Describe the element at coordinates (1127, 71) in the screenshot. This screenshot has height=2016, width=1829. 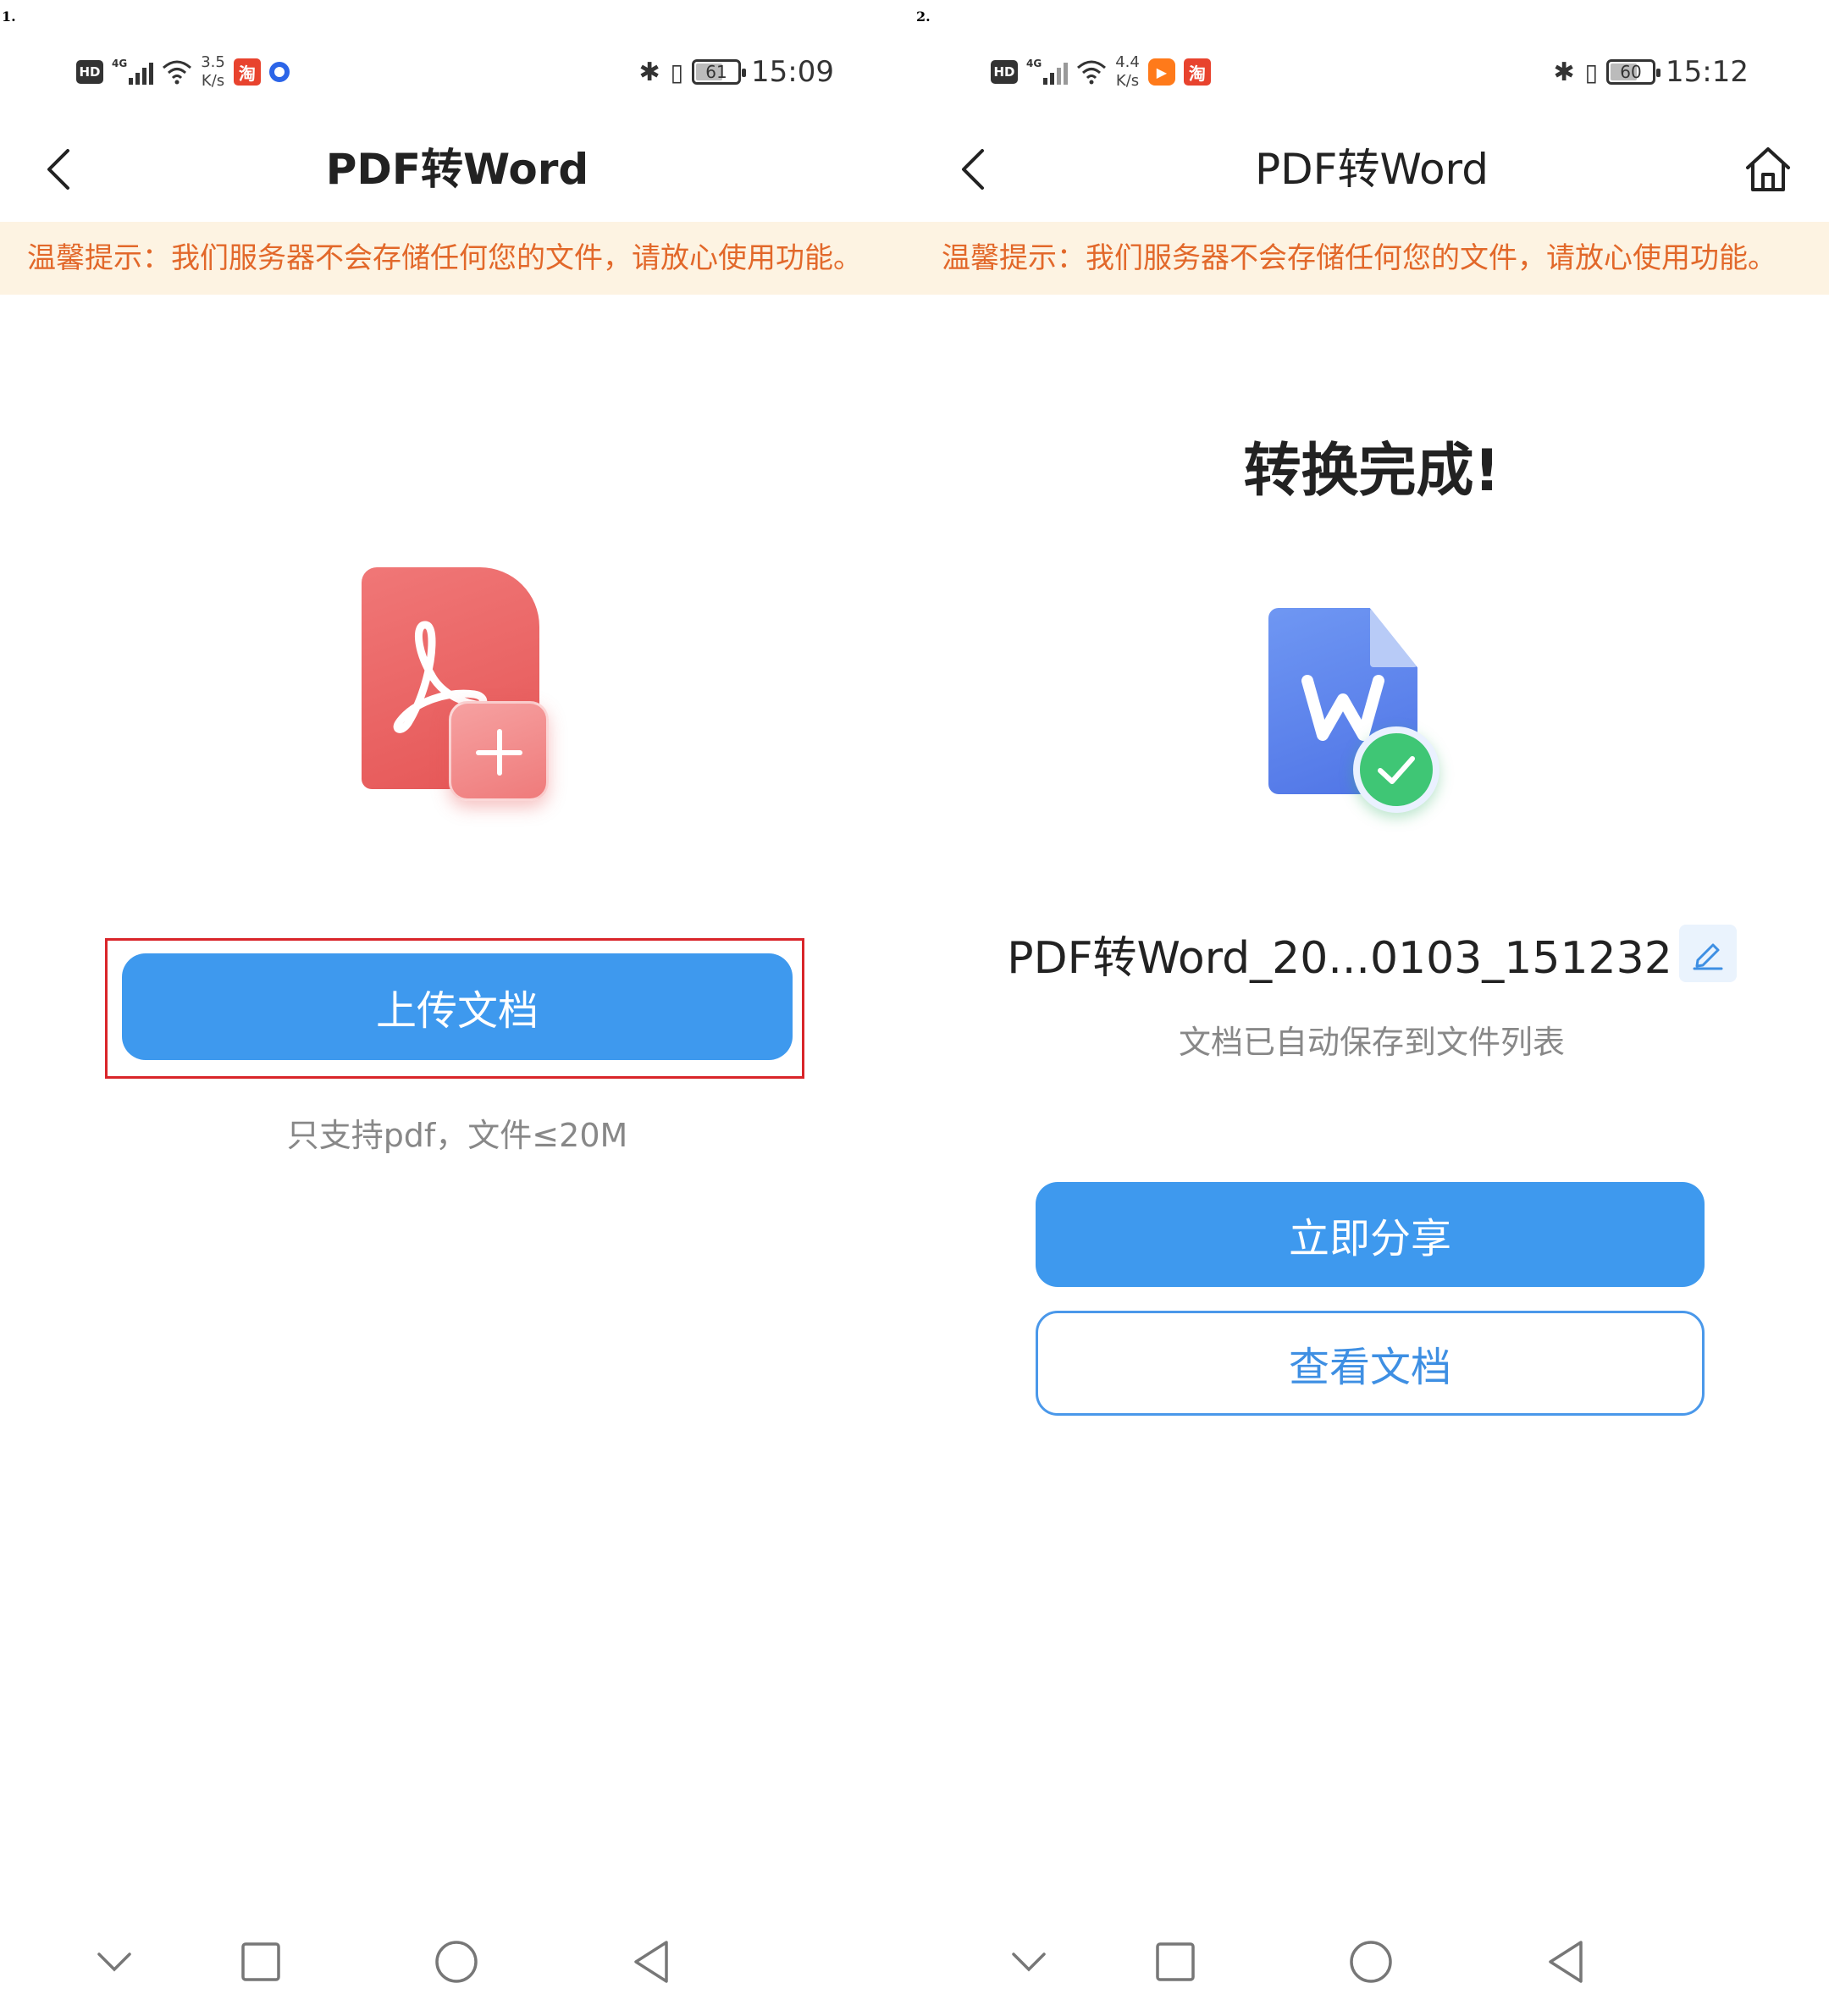
I see `net-speed: 4.4 K/s` at that location.